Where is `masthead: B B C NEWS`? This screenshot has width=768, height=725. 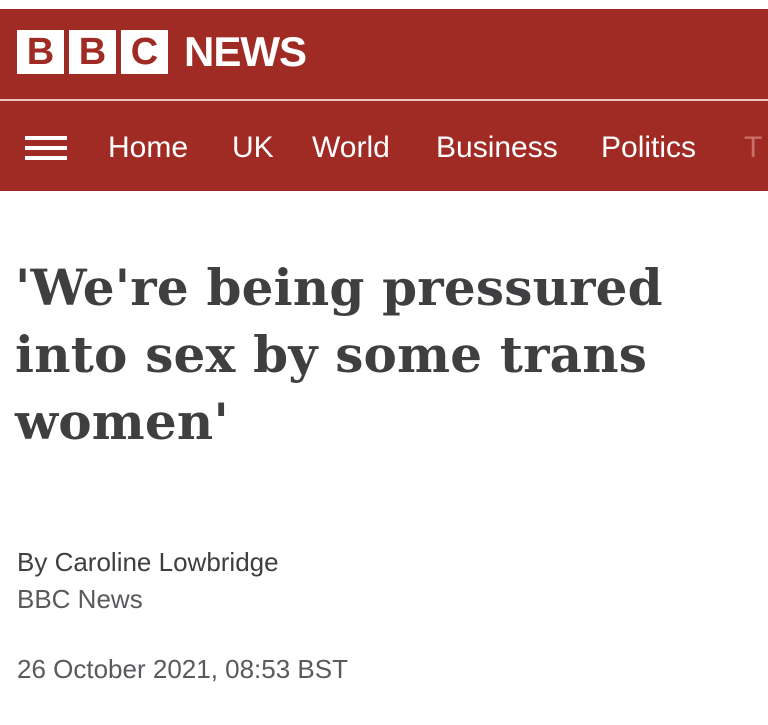
masthead: B B C NEWS is located at coordinates (384, 54).